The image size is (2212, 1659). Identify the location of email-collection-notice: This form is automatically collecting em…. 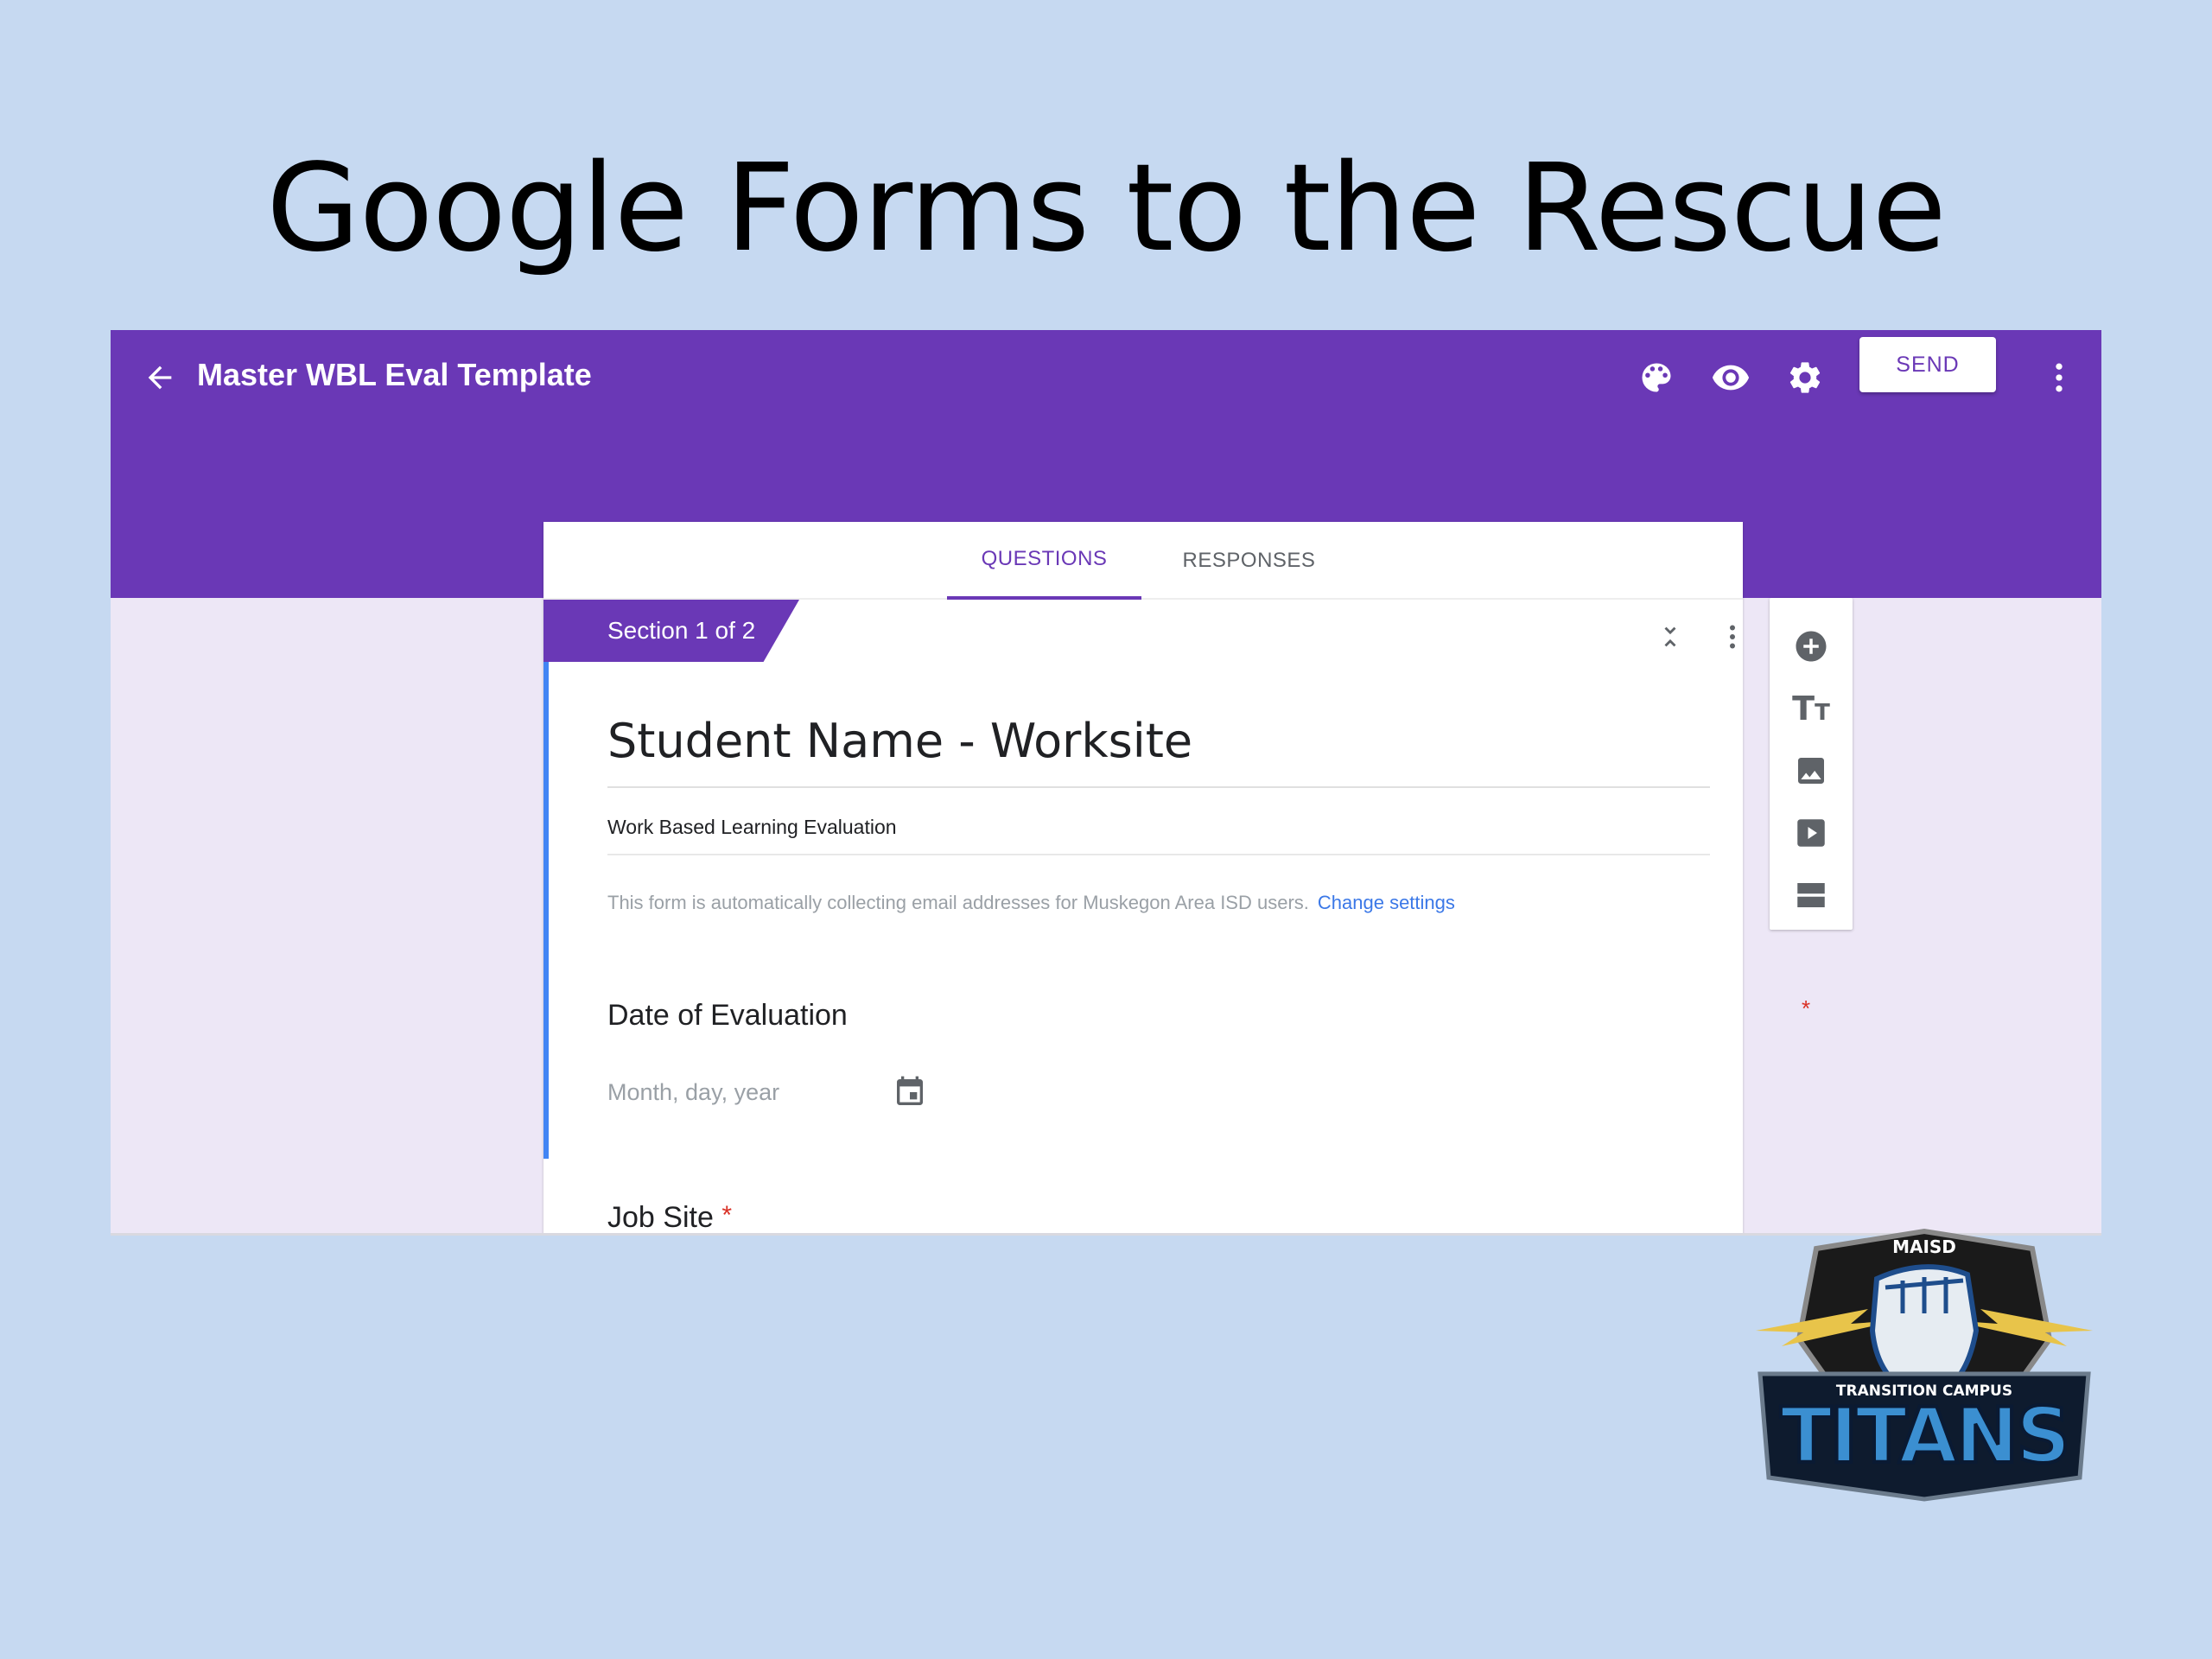
(1031, 903).